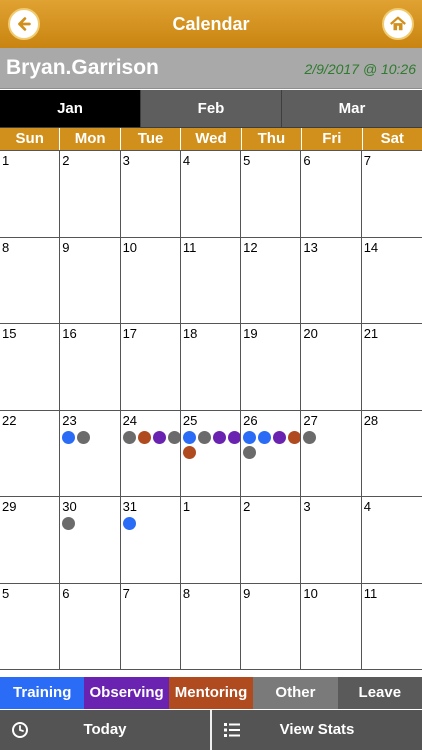 The image size is (422, 750). I want to click on page-title: Calendar, so click(211, 24).